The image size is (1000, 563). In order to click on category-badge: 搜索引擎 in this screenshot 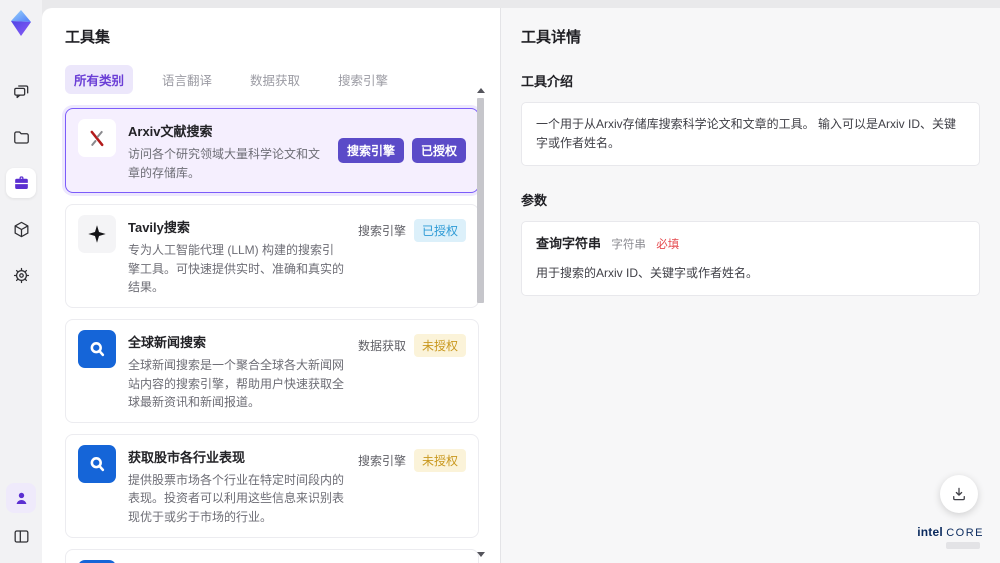, I will do `click(370, 151)`.